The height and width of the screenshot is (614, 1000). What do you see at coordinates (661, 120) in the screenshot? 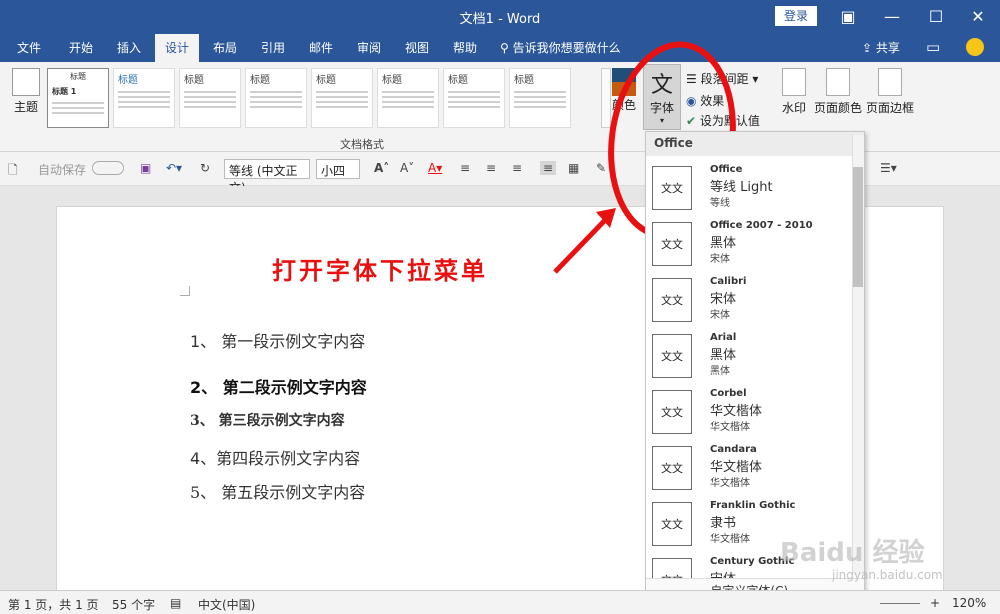
I see `chevron-down-icon: ▾` at bounding box center [661, 120].